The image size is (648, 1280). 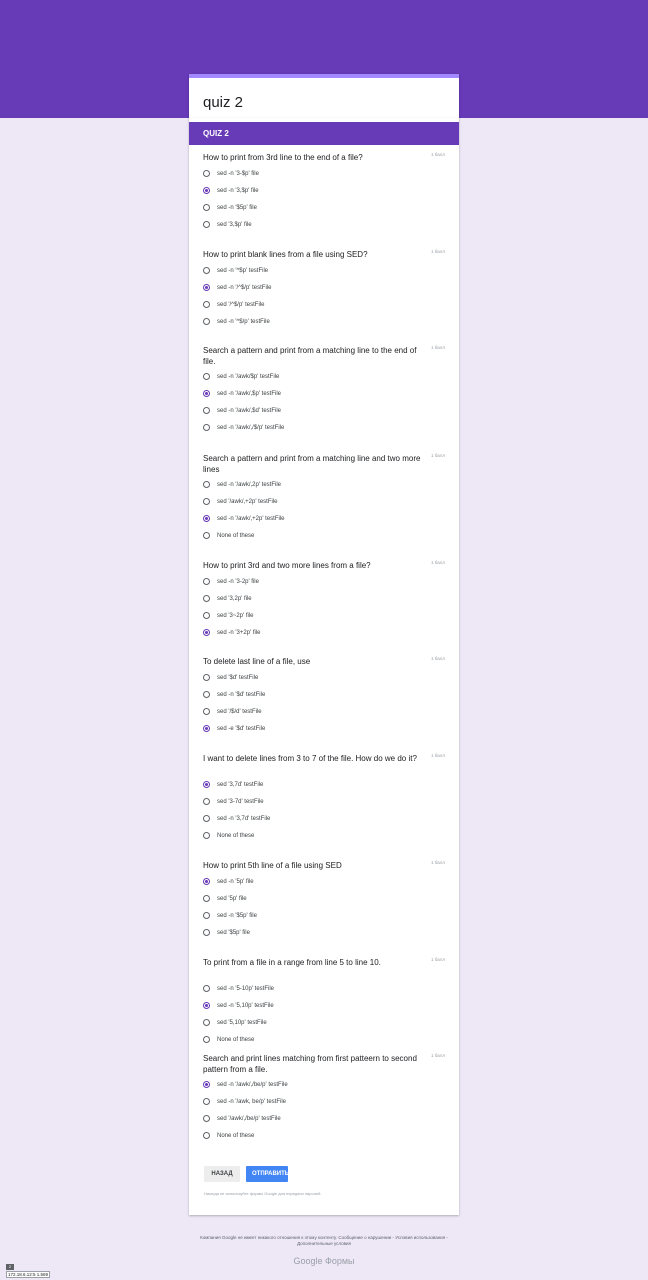 What do you see at coordinates (323, 730) in the screenshot?
I see `answer-option: sed -e '$d' testFile` at bounding box center [323, 730].